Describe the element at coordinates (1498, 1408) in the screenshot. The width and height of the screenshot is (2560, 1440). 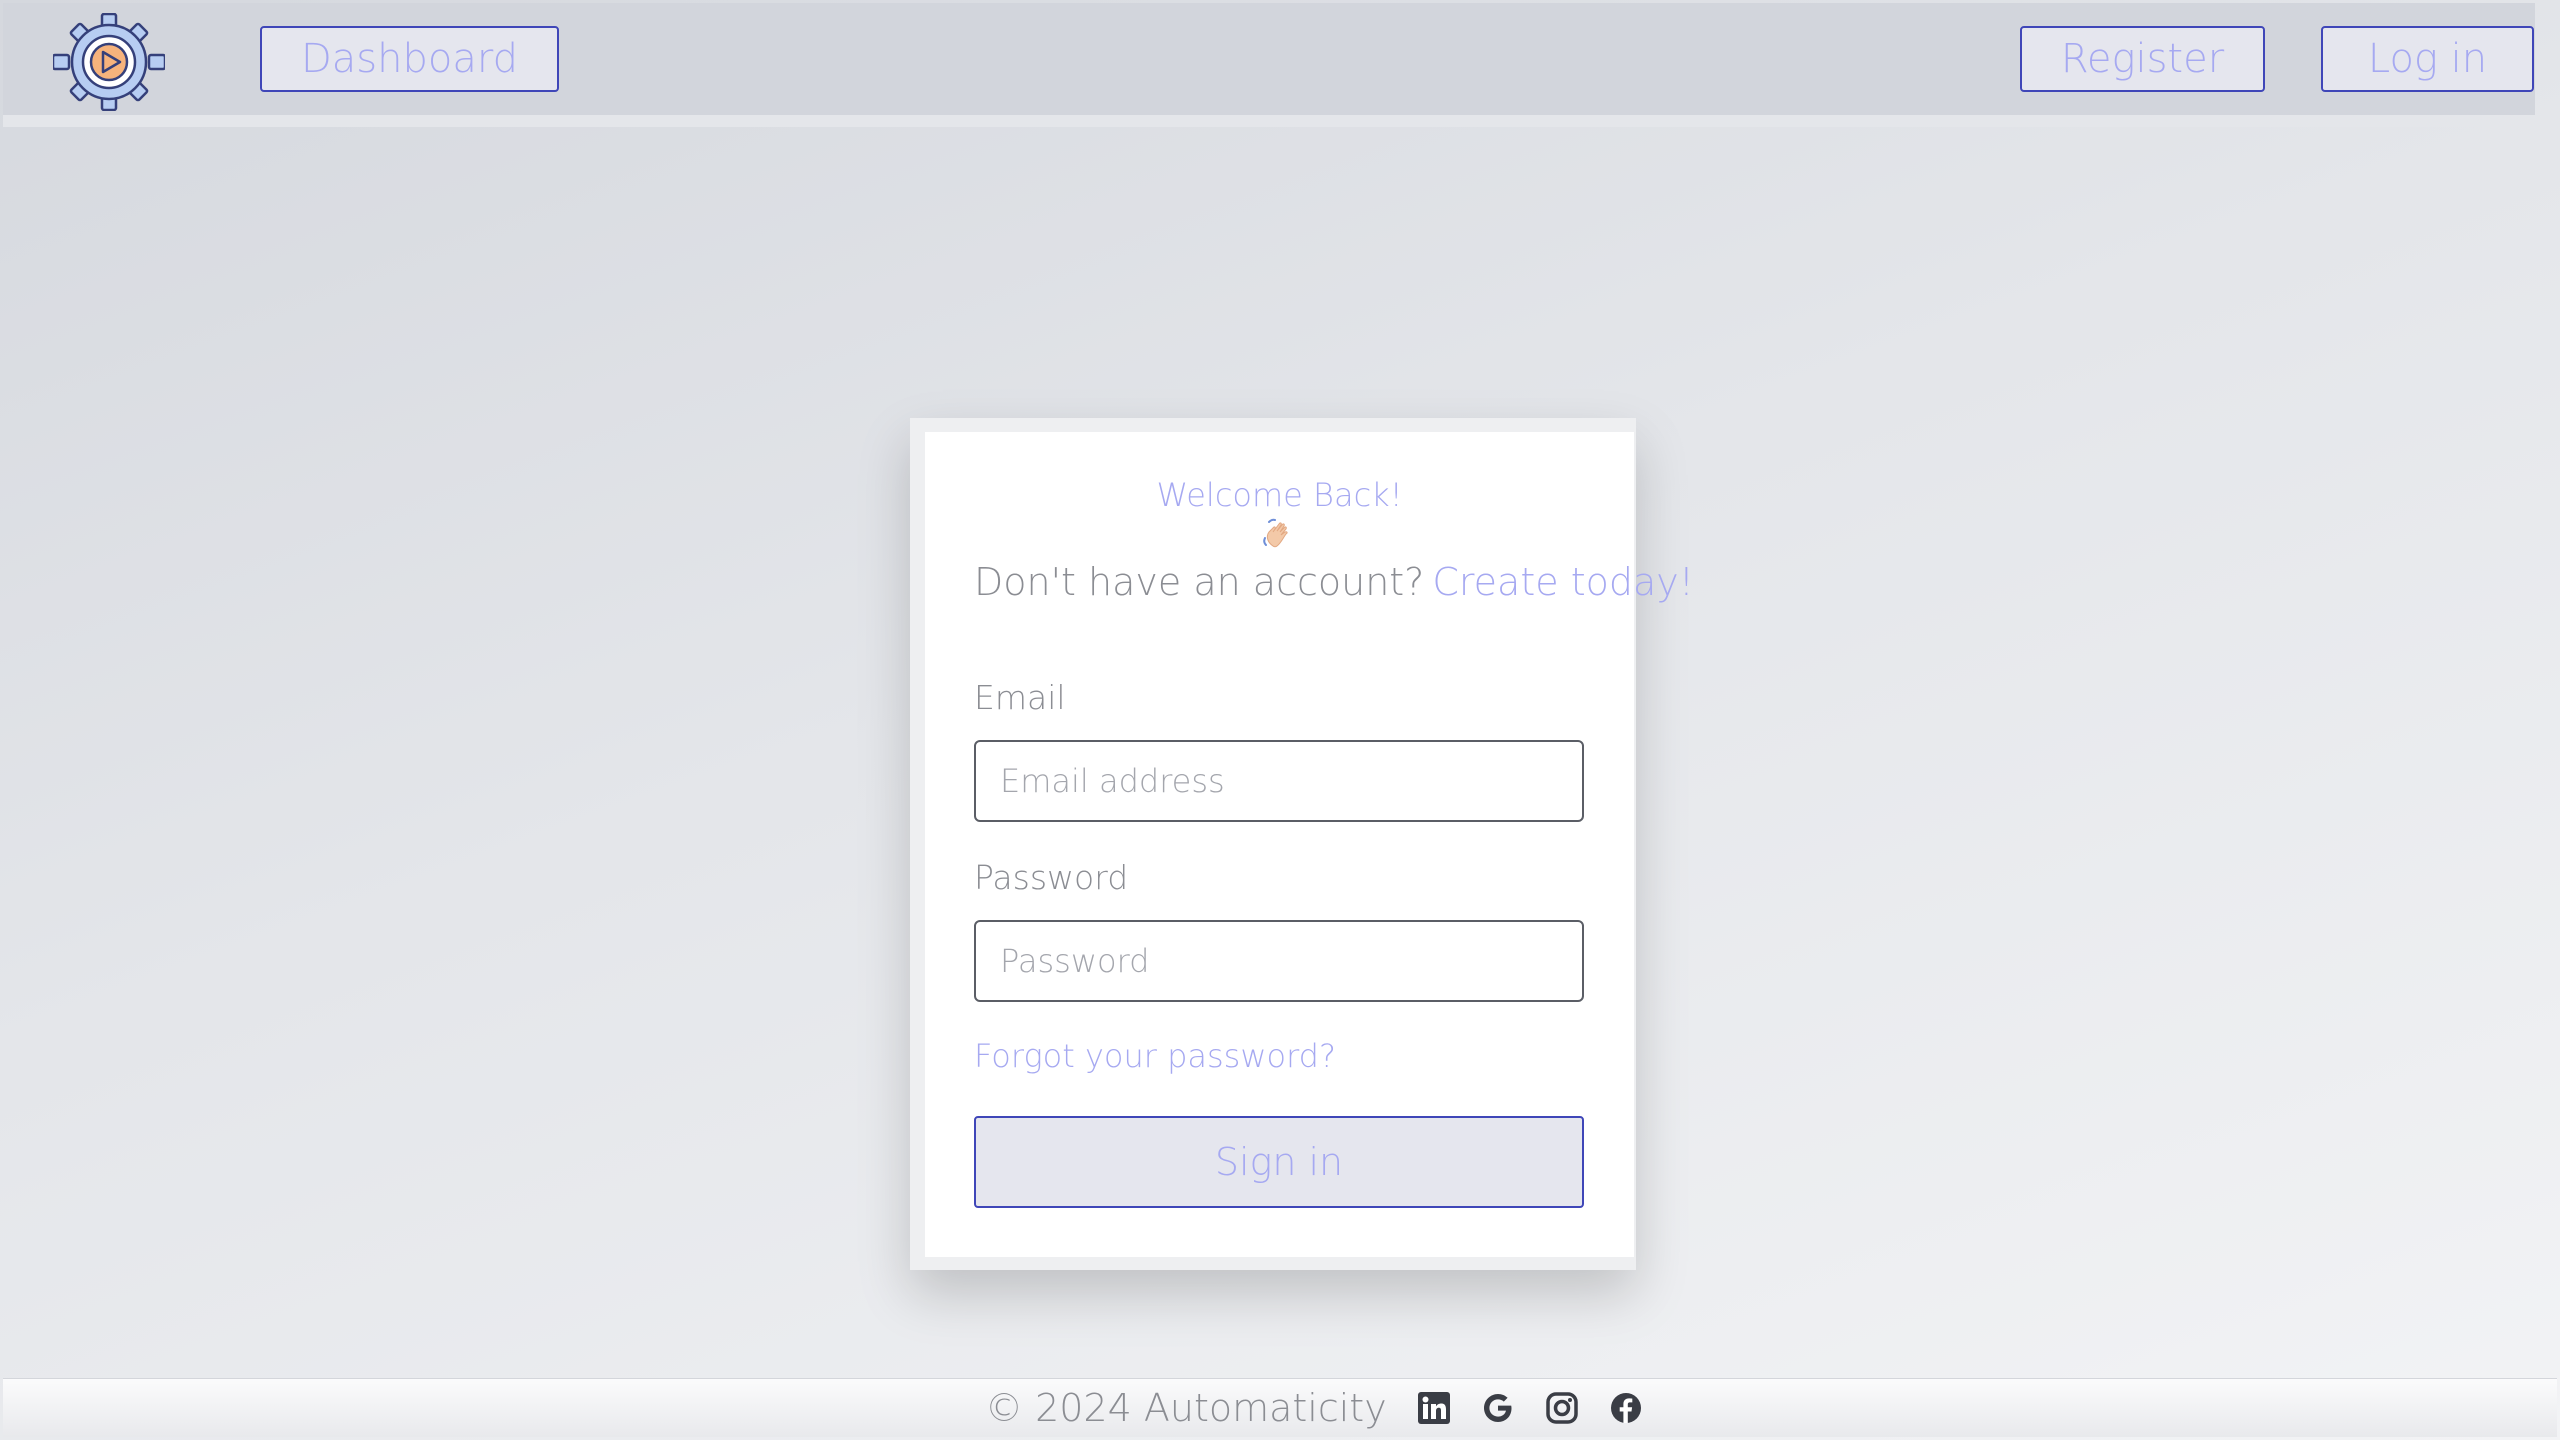
I see `google-icon` at that location.